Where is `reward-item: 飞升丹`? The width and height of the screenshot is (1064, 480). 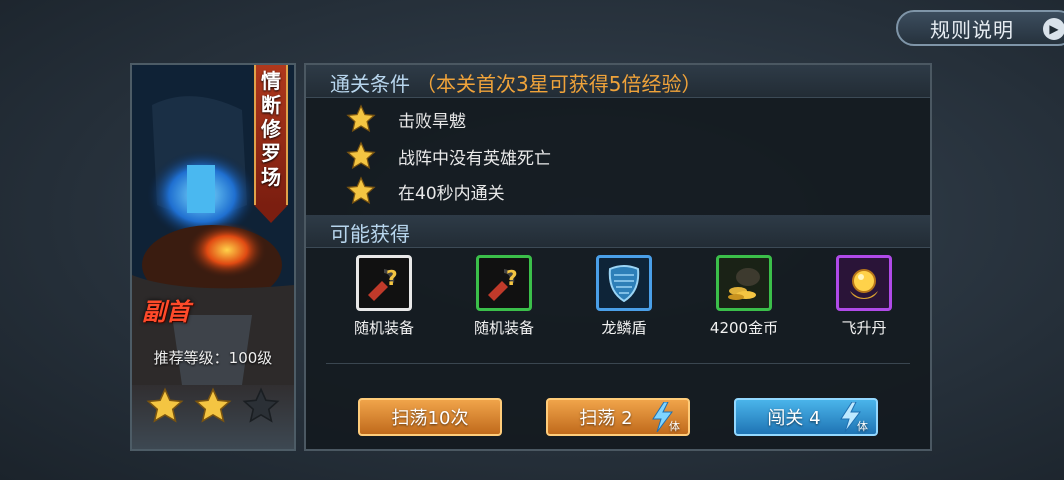
reward-item: 飞升丹 is located at coordinates (864, 296).